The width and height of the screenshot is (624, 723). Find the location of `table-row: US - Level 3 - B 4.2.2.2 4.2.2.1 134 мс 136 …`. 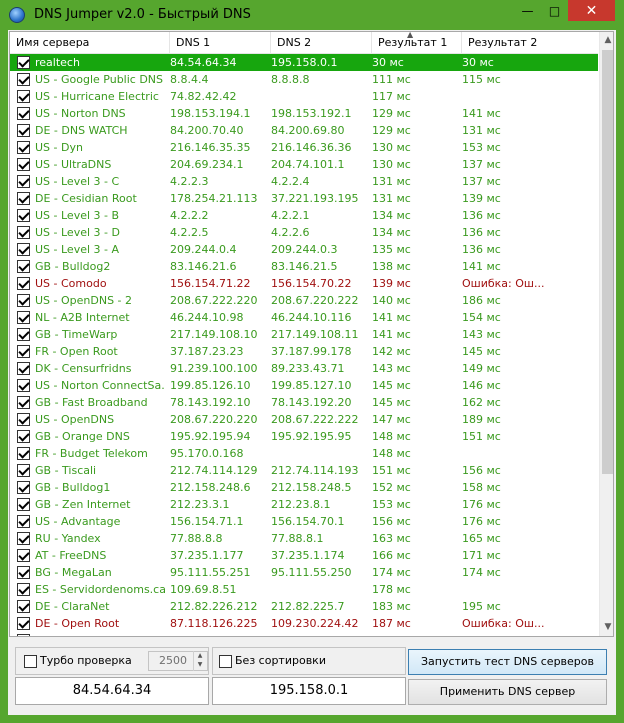

table-row: US - Level 3 - B 4.2.2.2 4.2.2.1 134 мс 136 … is located at coordinates (304, 215).